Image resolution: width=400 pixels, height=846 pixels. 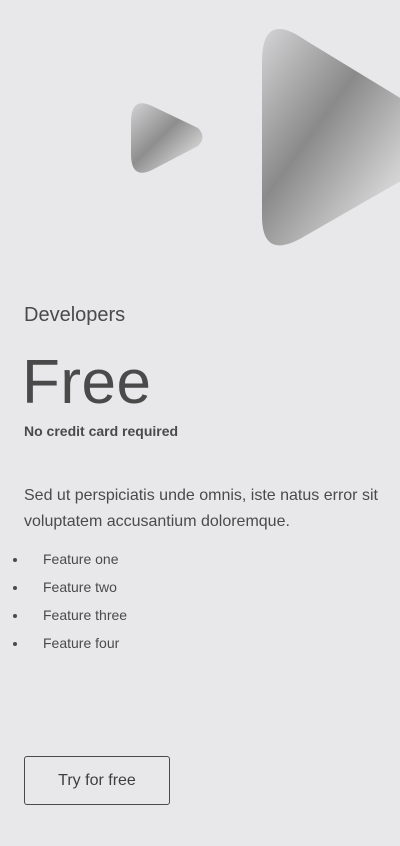 What do you see at coordinates (85, 615) in the screenshot?
I see `feature-label: Feature three` at bounding box center [85, 615].